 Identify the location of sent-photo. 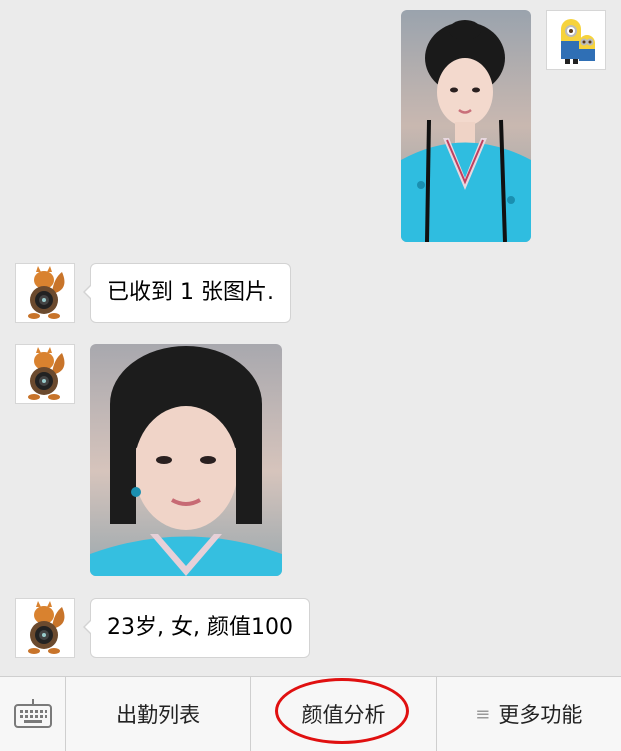
(466, 126).